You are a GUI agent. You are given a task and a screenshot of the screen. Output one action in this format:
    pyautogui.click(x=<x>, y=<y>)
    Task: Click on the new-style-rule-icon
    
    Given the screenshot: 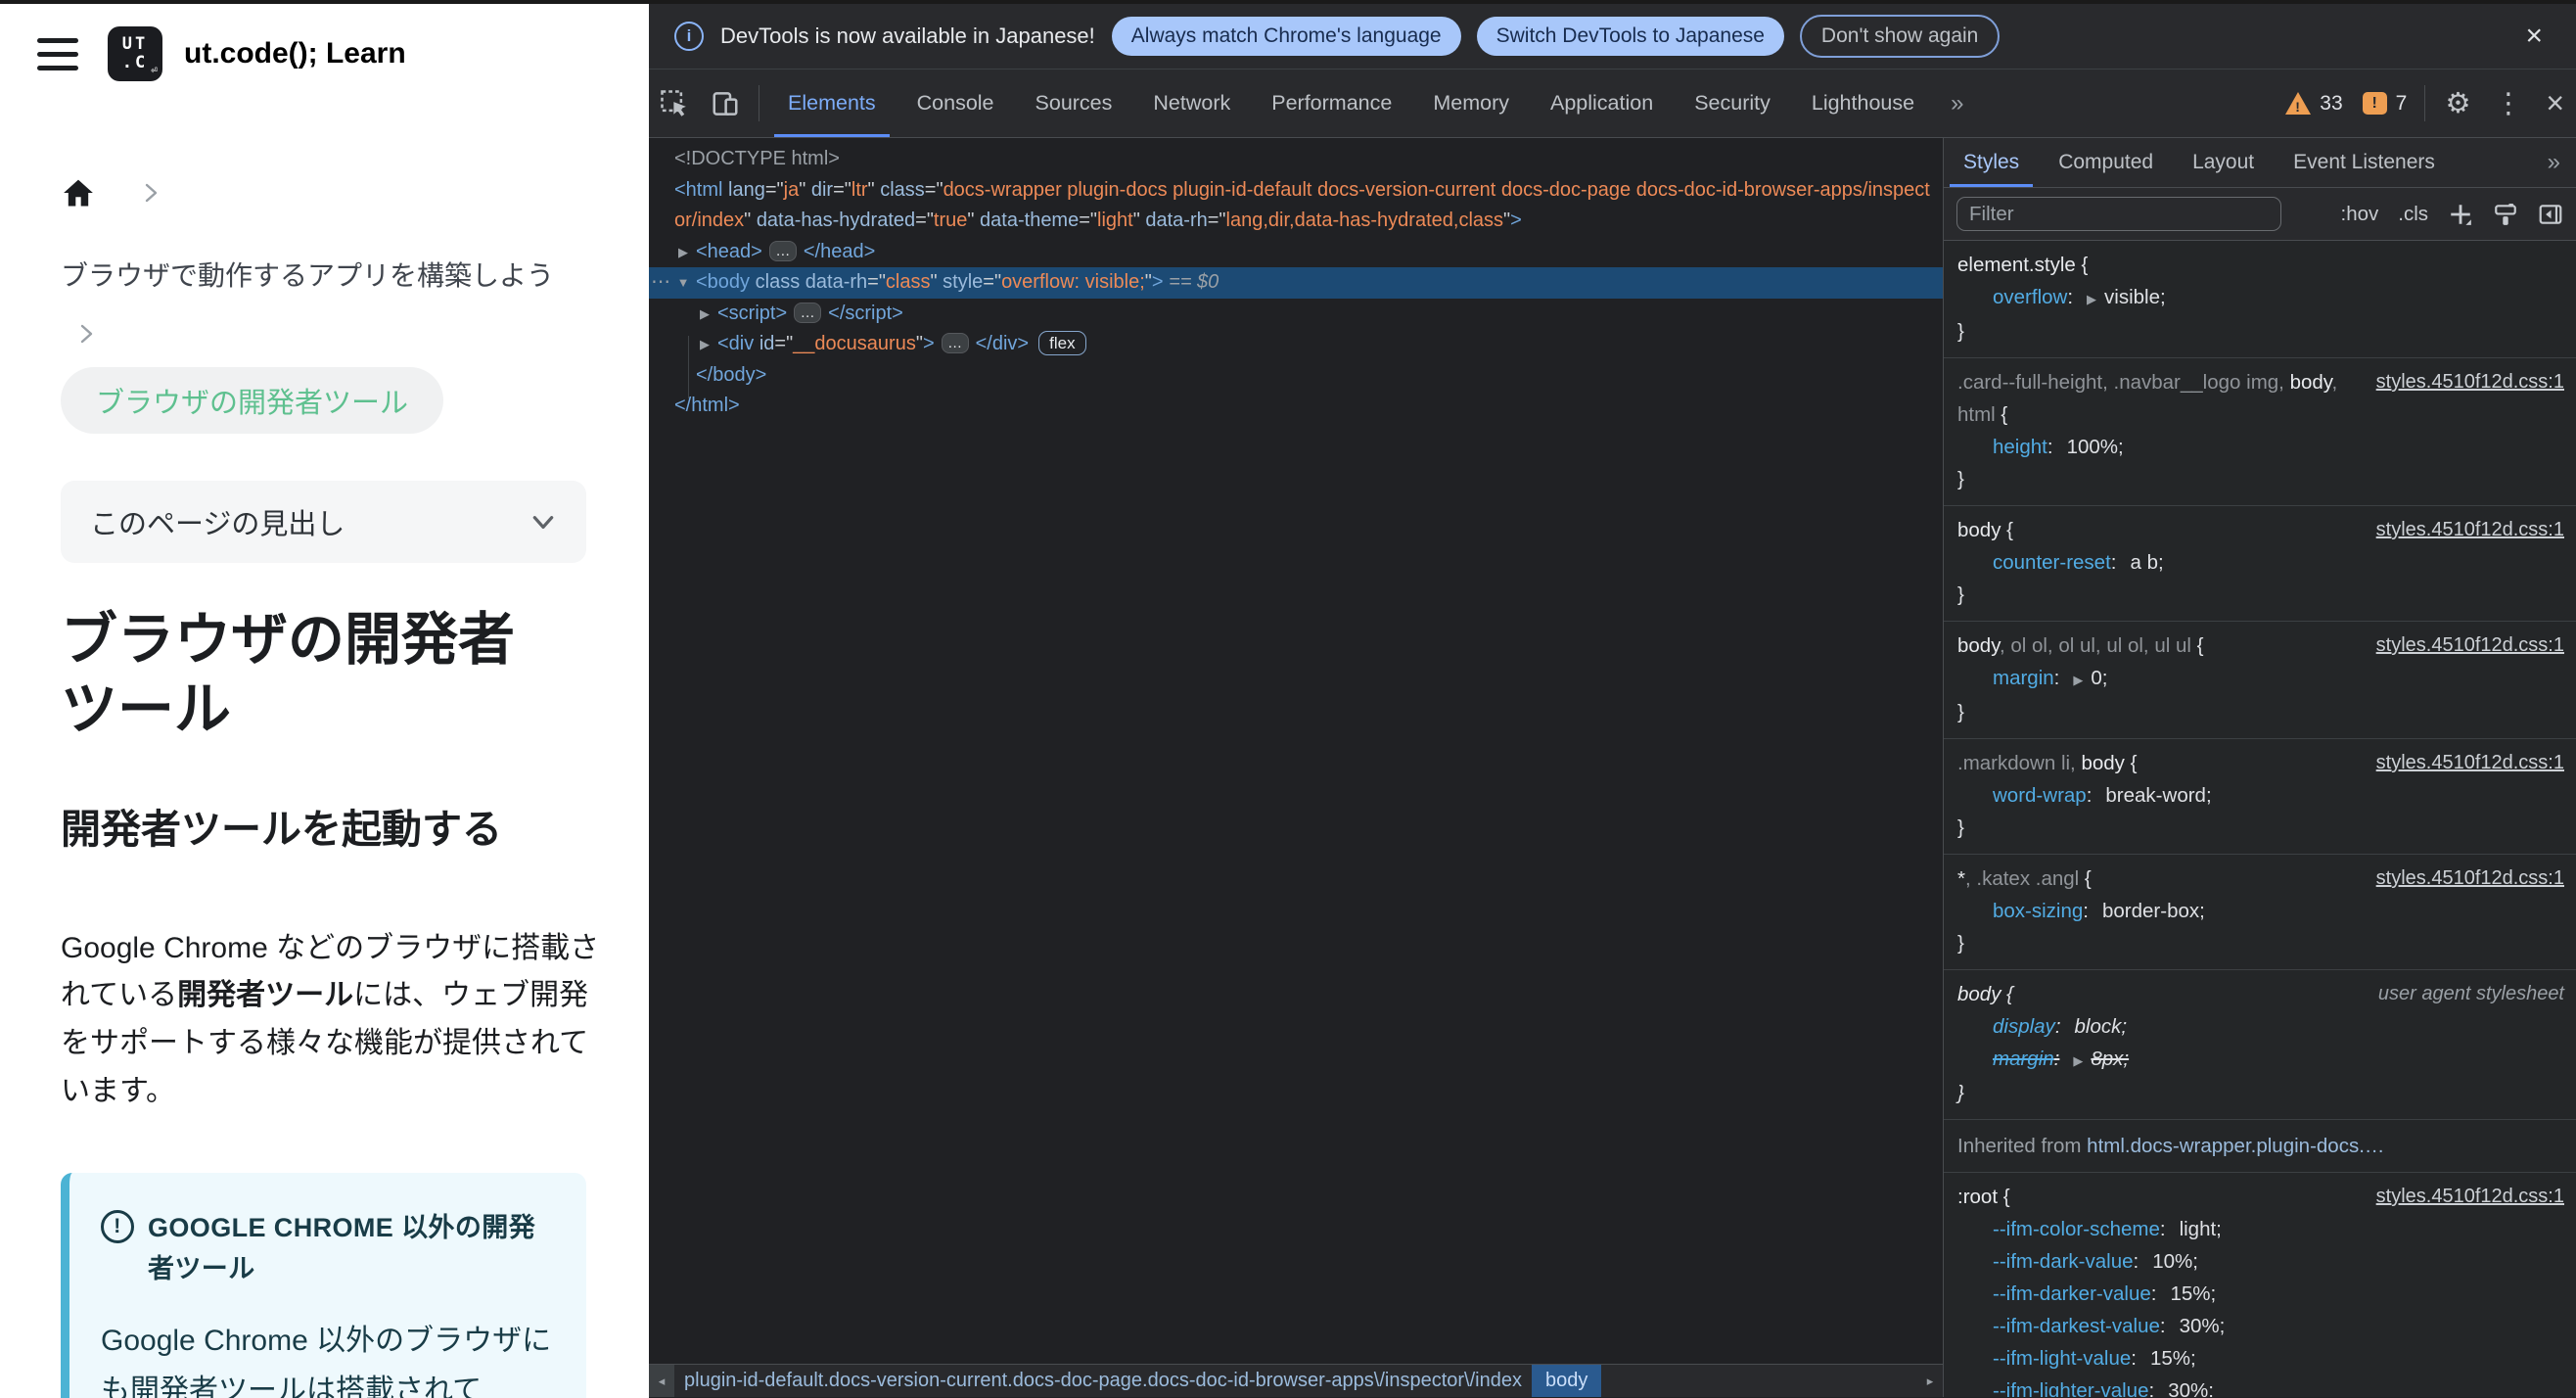 What is the action you would take?
    pyautogui.click(x=2461, y=214)
    